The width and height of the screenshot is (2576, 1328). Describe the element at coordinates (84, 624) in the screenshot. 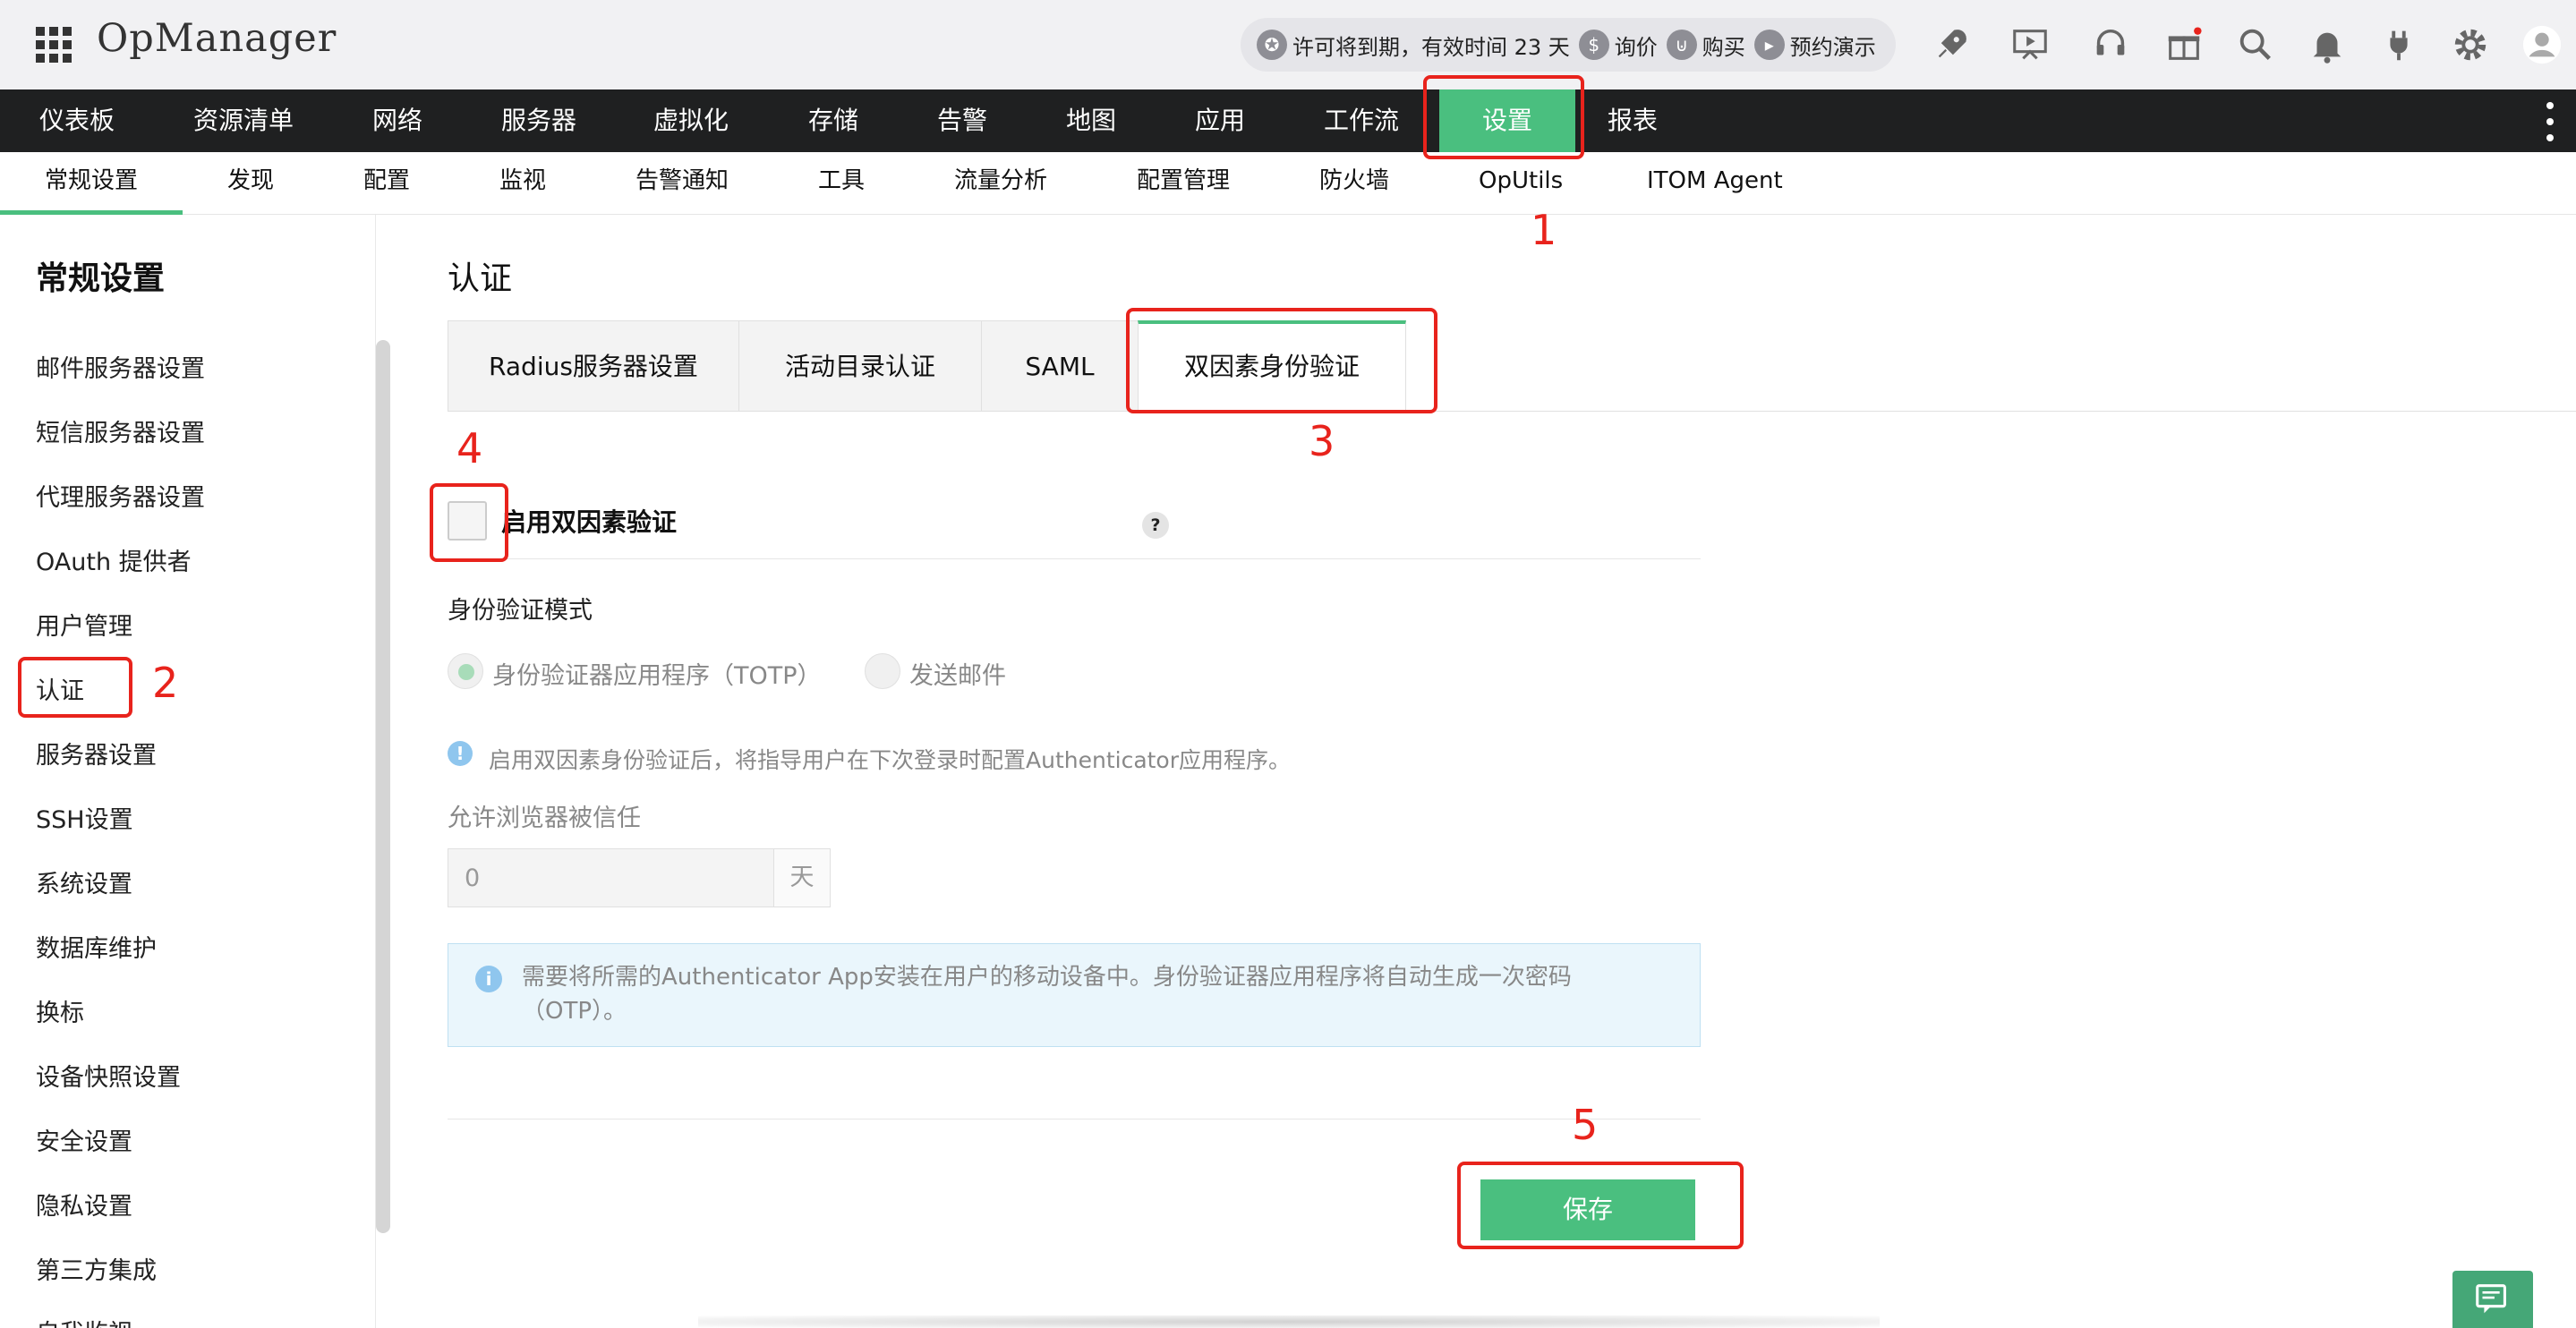

I see `sidebar-item-user-management: 用户管理` at that location.